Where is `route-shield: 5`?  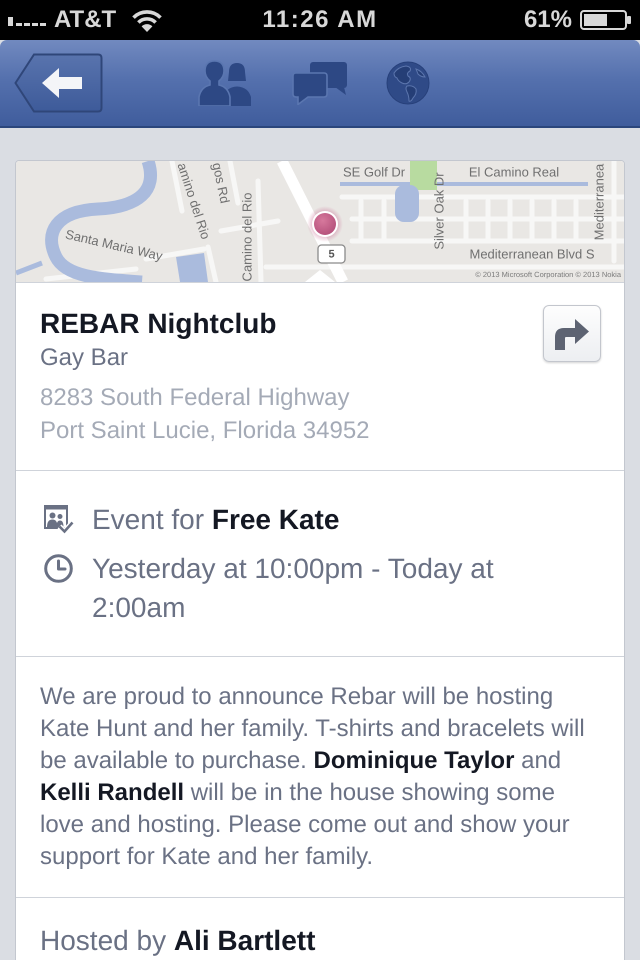
route-shield: 5 is located at coordinates (331, 254).